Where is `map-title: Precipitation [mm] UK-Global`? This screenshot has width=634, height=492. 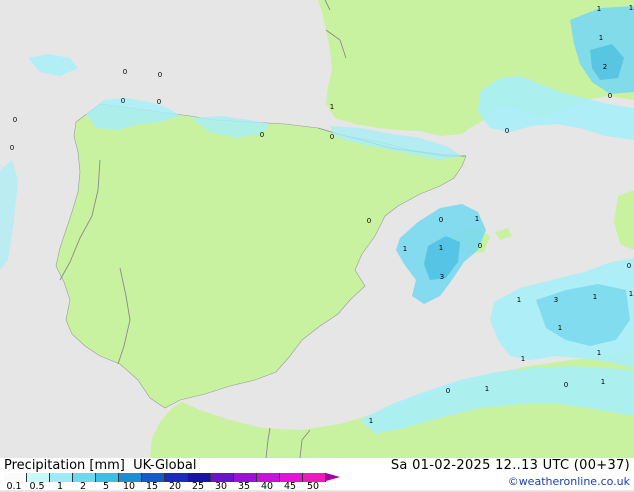
map-title: Precipitation [mm] UK-Global is located at coordinates (100, 465).